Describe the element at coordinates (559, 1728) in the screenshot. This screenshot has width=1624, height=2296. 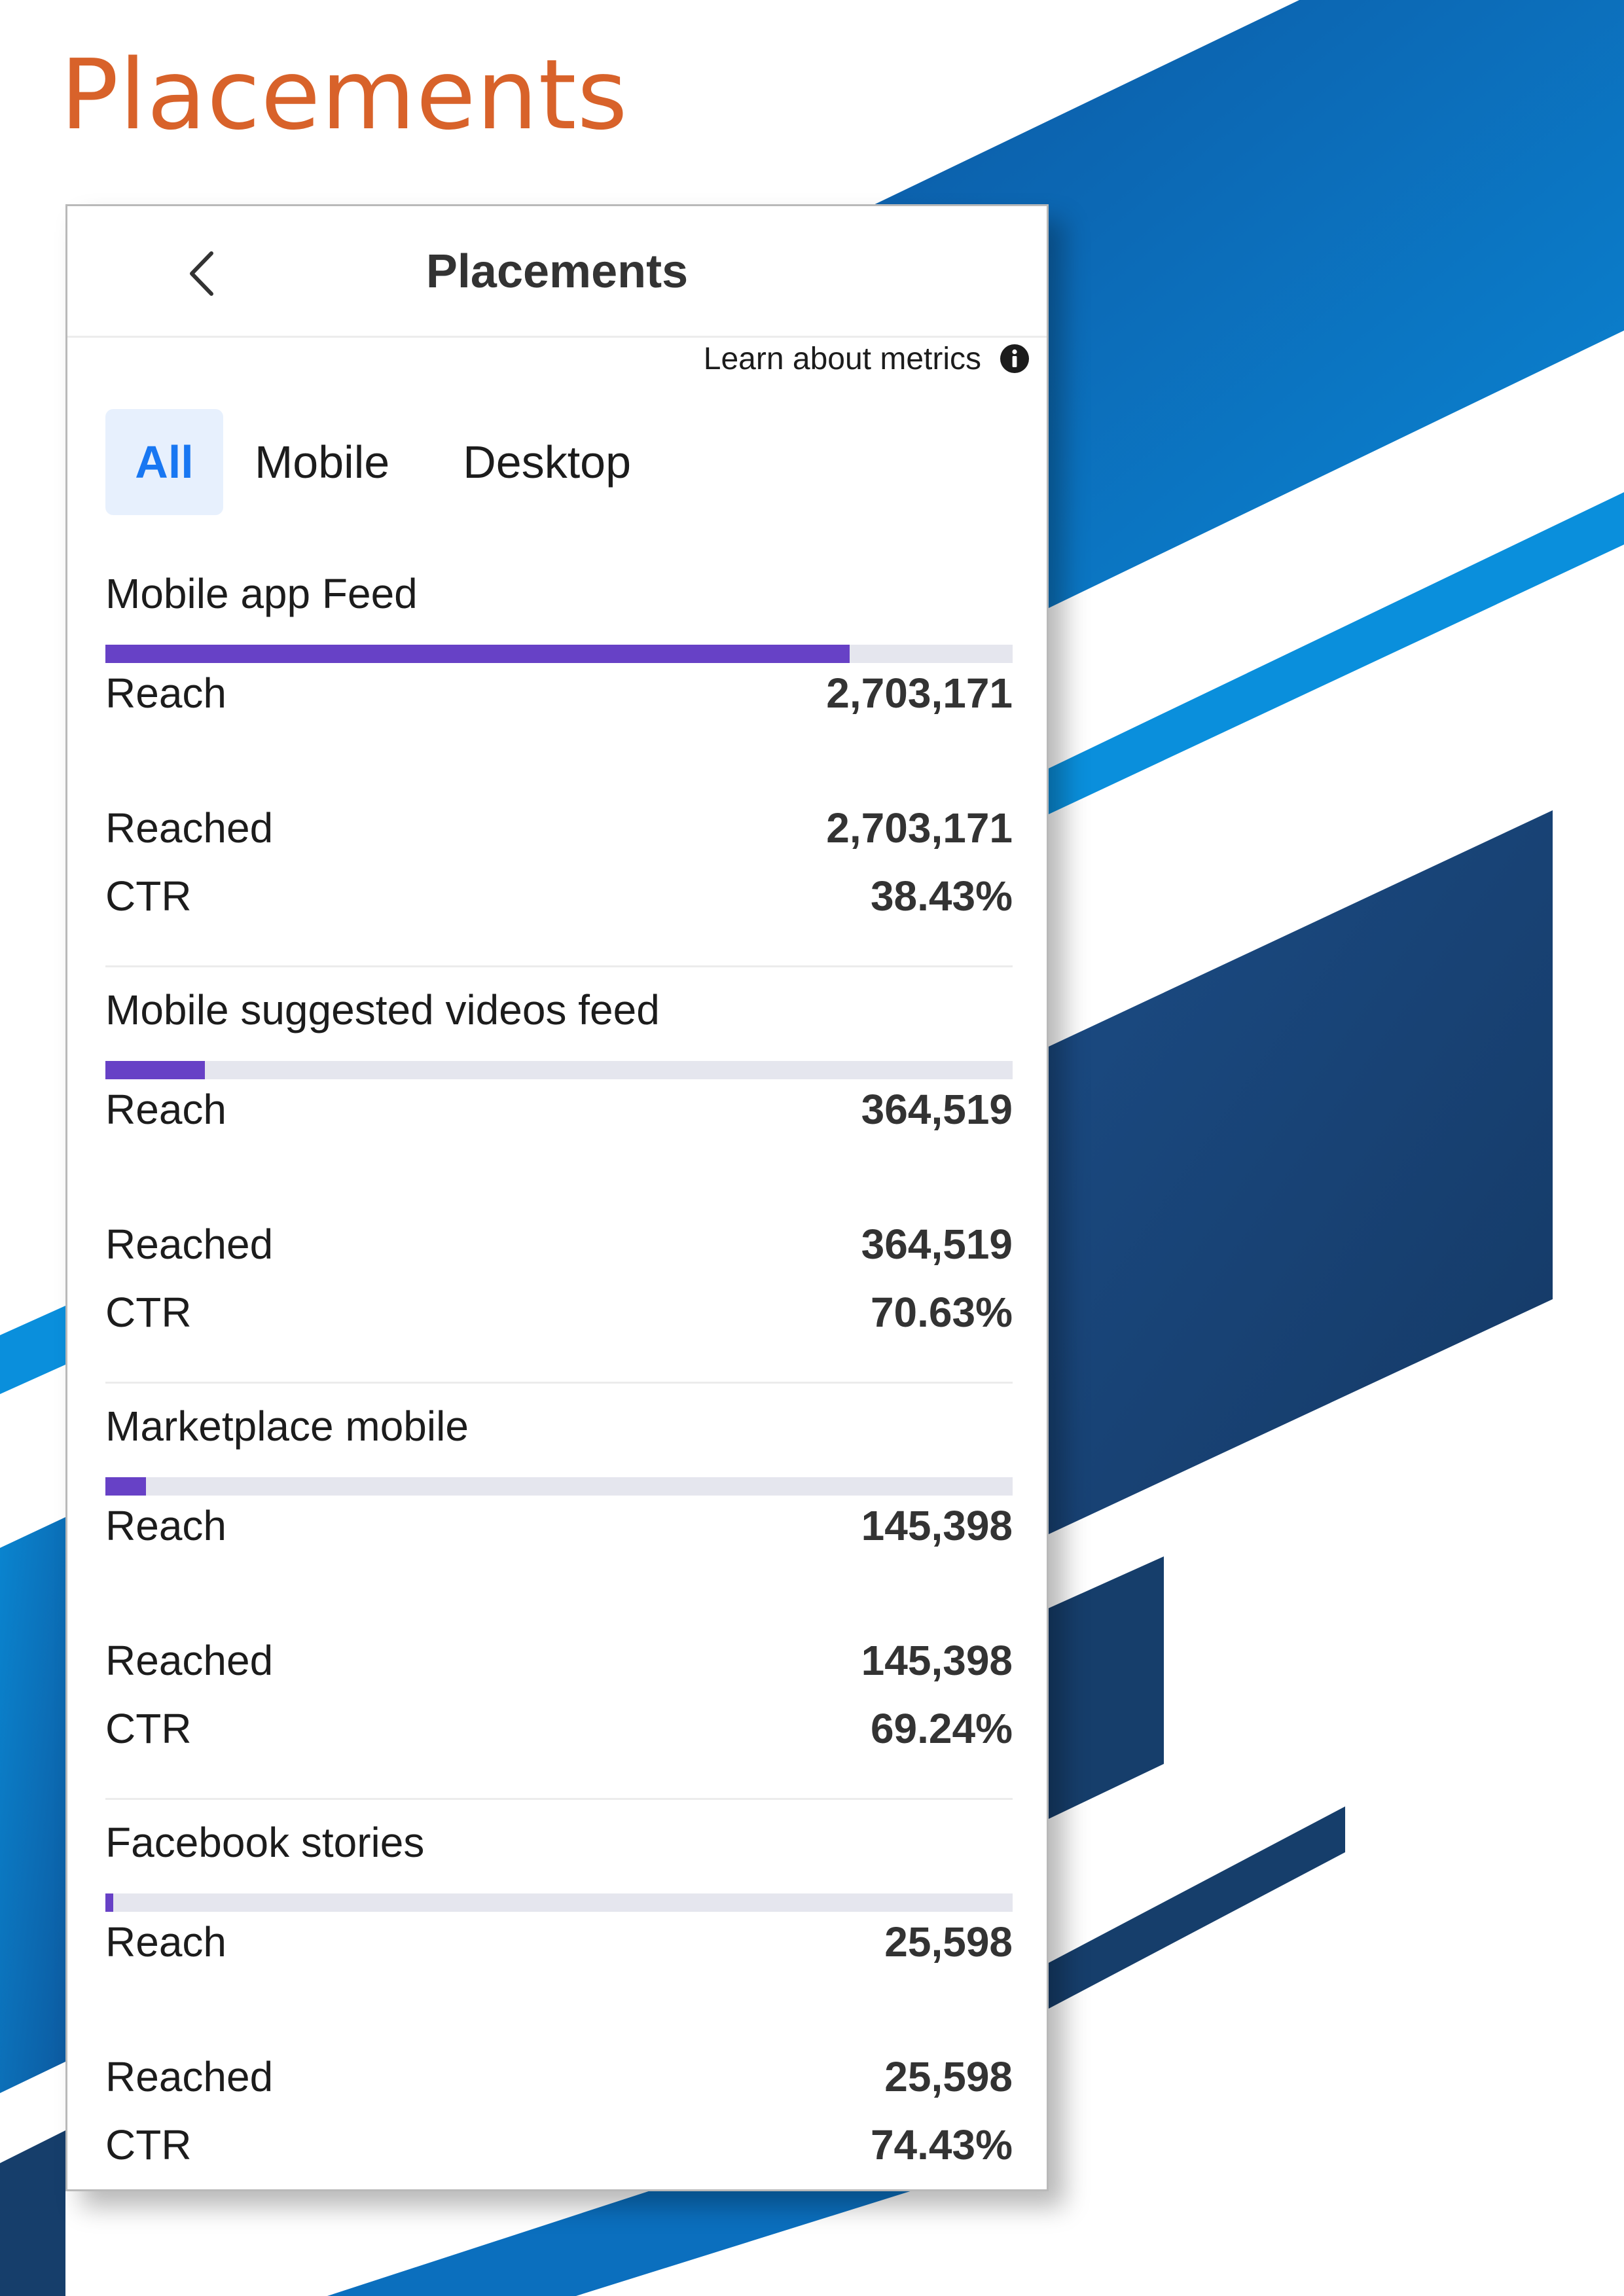
I see `ctr-row: CTR 69.24%` at that location.